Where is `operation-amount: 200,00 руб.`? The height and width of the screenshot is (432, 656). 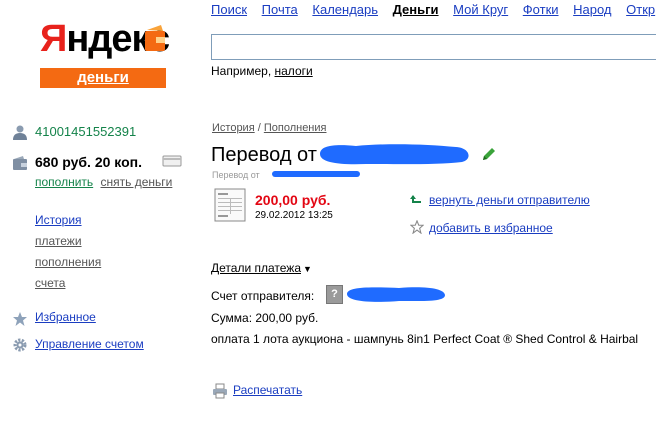 operation-amount: 200,00 руб. is located at coordinates (293, 200).